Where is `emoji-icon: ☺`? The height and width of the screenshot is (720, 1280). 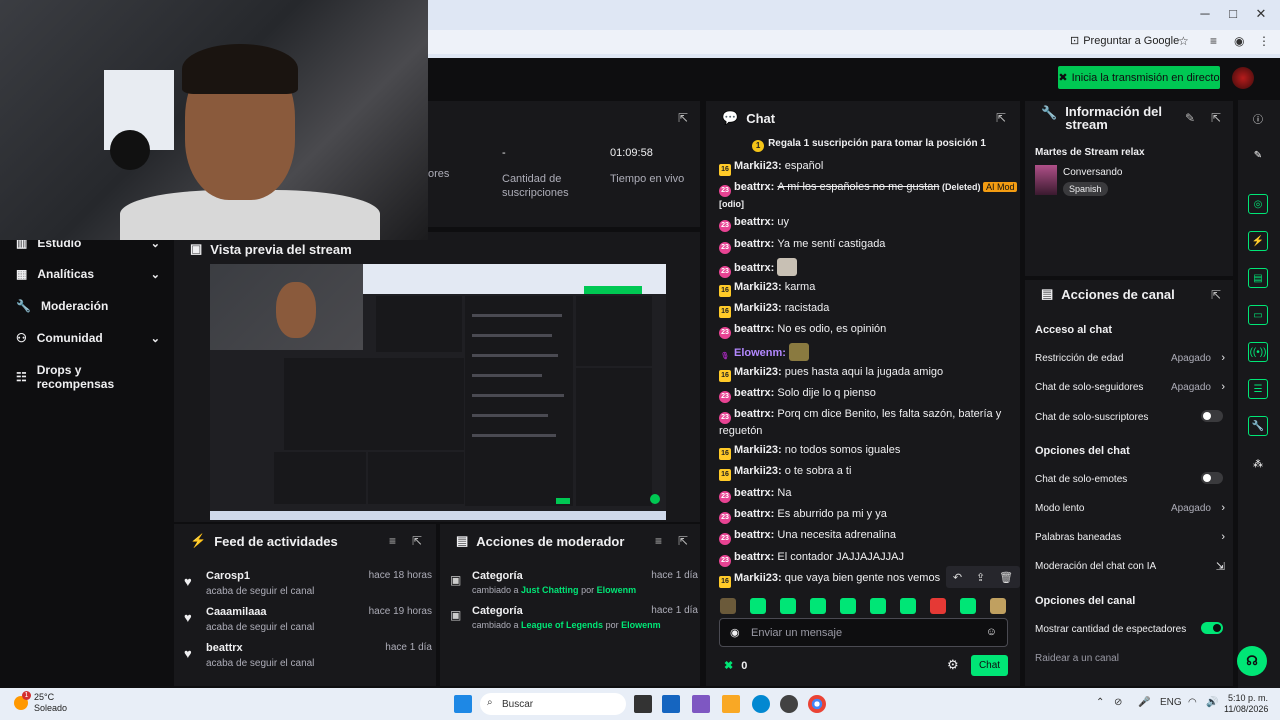 emoji-icon: ☺ is located at coordinates (991, 632).